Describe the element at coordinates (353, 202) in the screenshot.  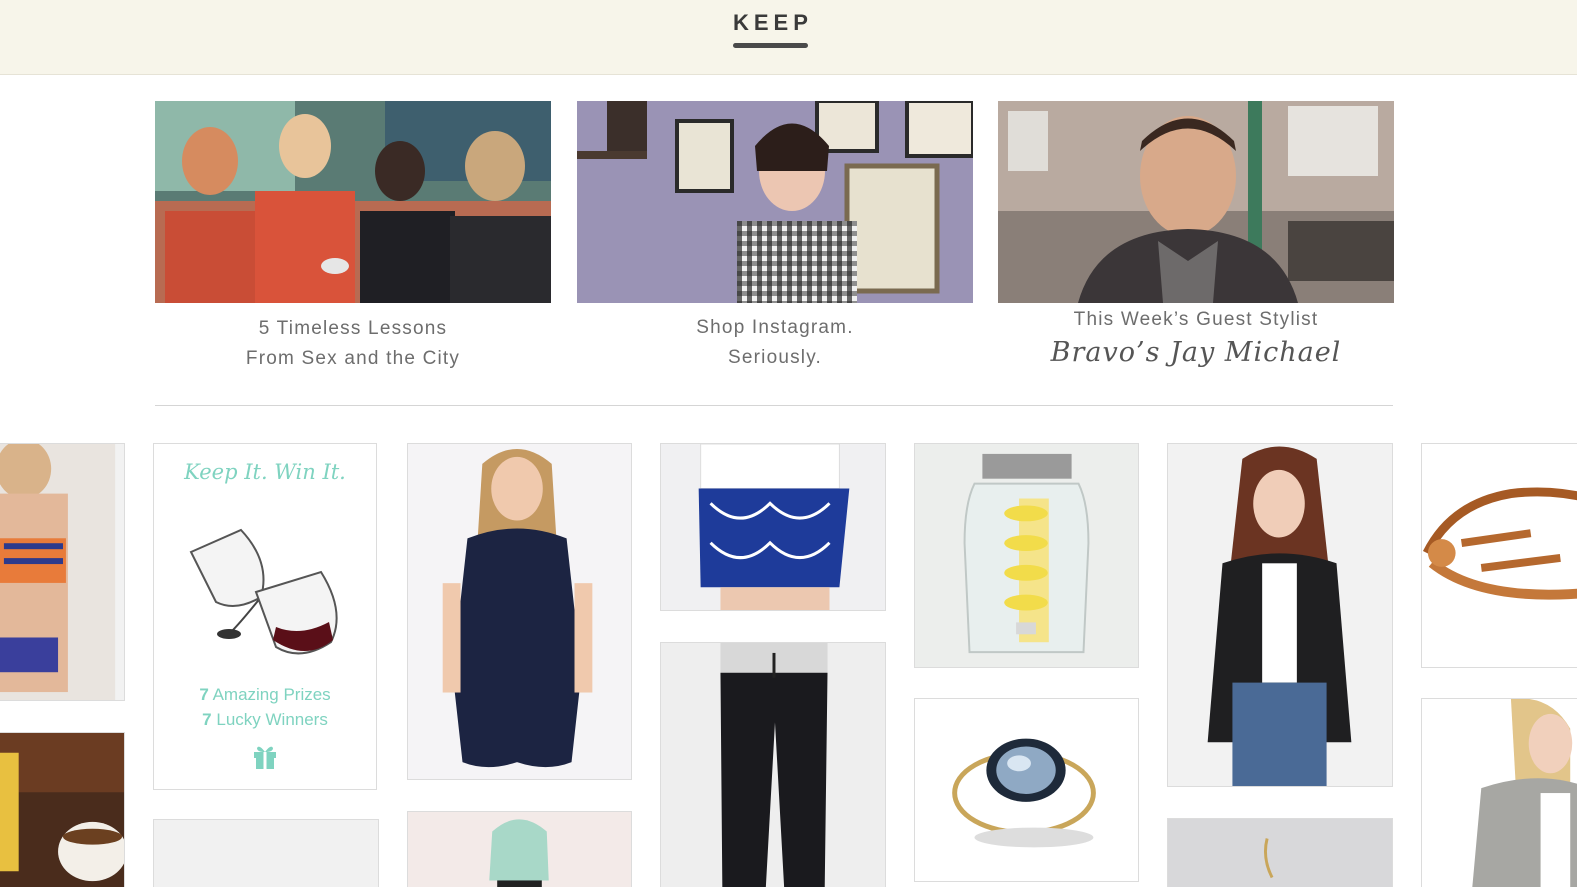
I see `feature-image-sex-and-the-city` at that location.